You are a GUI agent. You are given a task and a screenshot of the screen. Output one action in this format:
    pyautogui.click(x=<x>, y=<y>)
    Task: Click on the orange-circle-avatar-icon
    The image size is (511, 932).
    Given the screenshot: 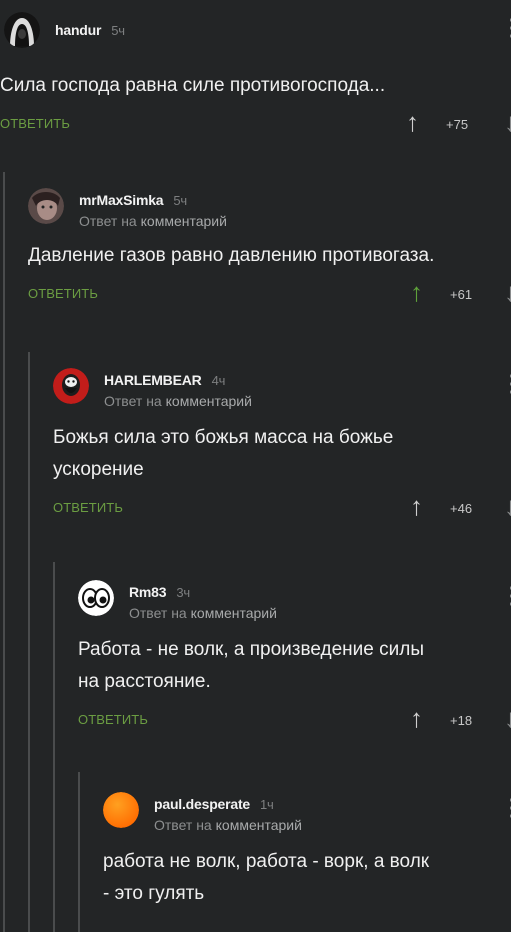 What is the action you would take?
    pyautogui.click(x=121, y=810)
    